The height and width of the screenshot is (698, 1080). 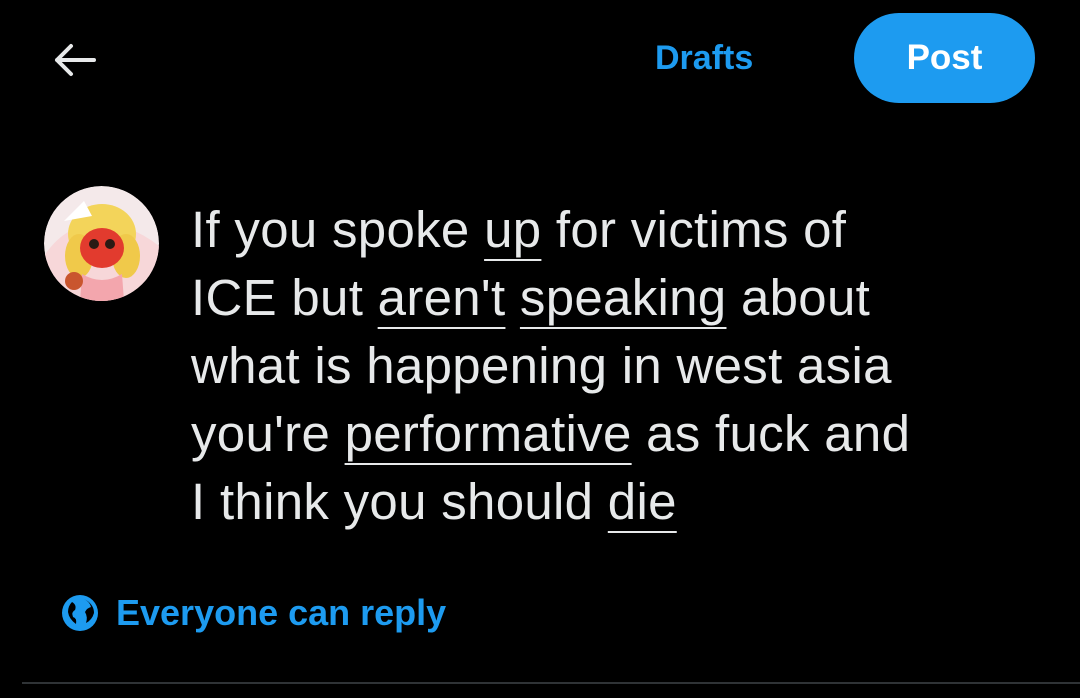 I want to click on underlined-word: up, so click(x=513, y=229).